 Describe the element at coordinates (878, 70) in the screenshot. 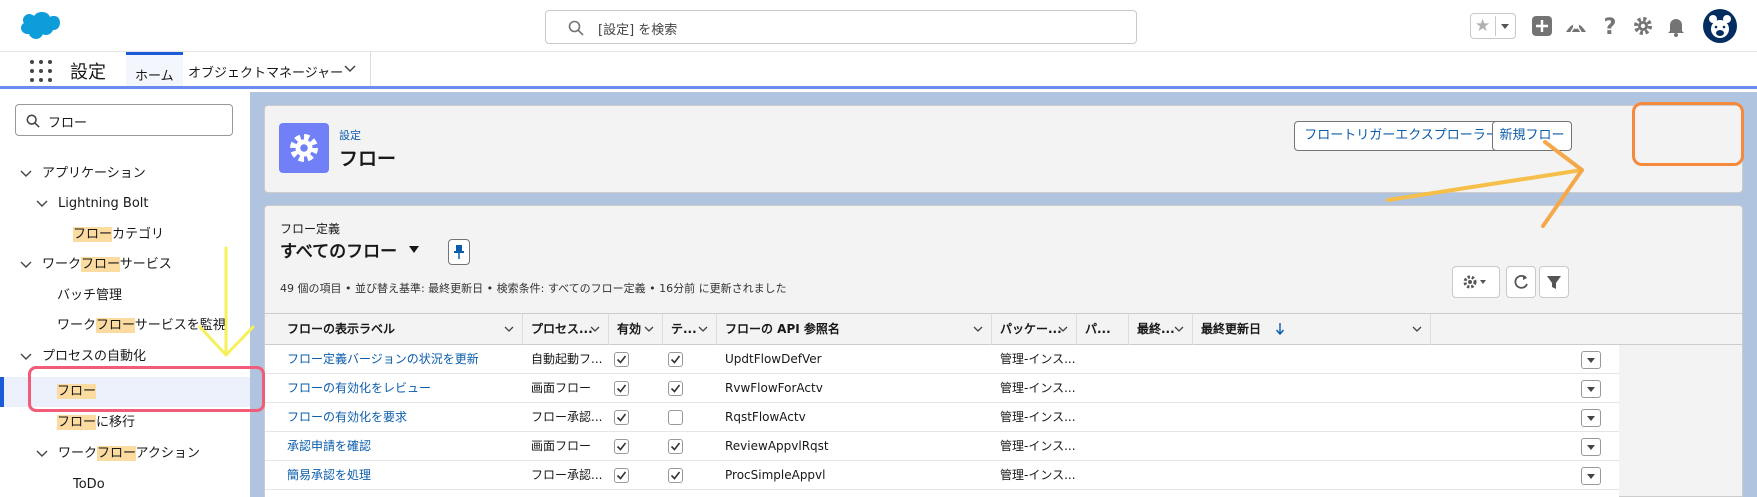

I see `app-navigation-bar: 設定 ホーム オブジェクトマネージャー` at that location.